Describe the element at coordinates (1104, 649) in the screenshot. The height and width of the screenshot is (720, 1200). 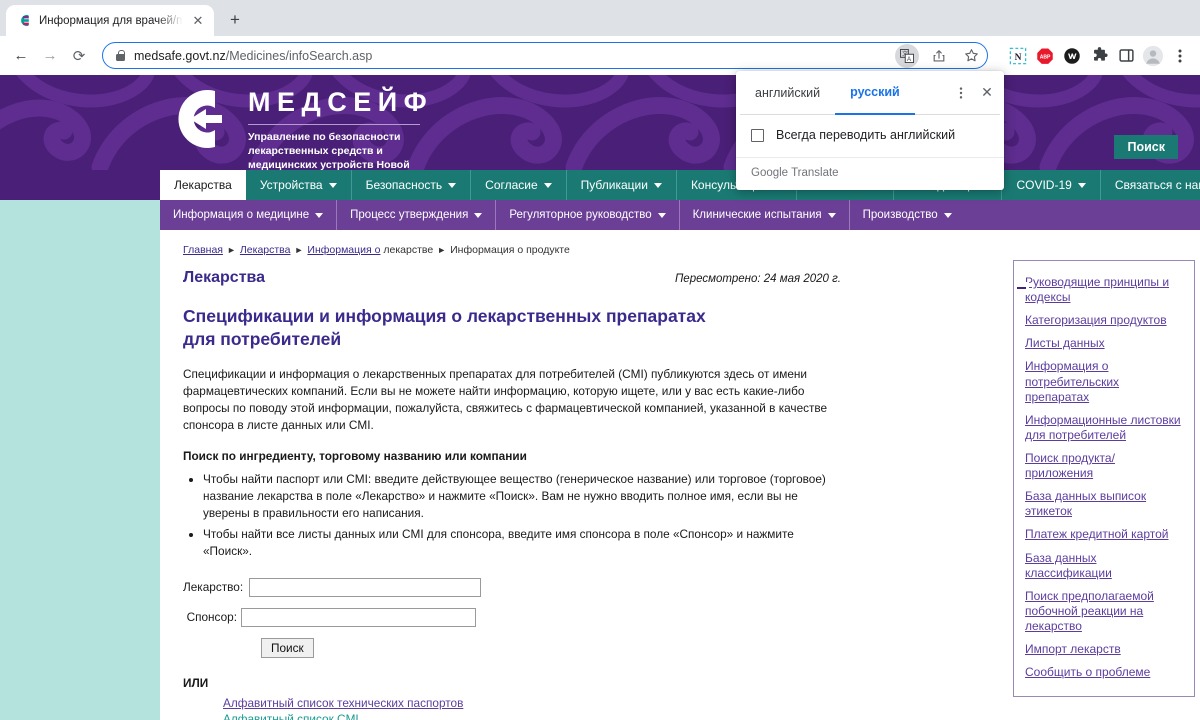
I see `related-panel-link: Импорт лекарств` at that location.